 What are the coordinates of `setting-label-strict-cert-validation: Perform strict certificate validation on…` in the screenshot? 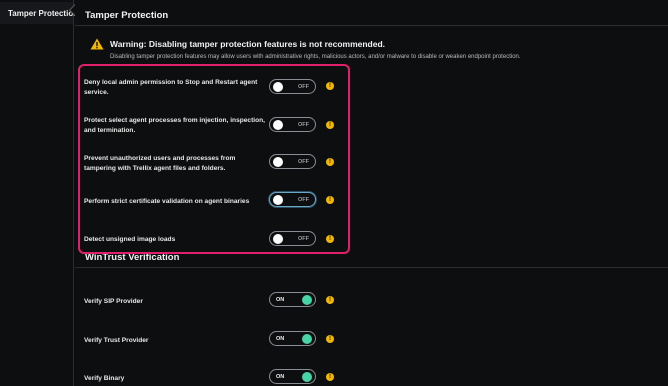 It's located at (167, 201).